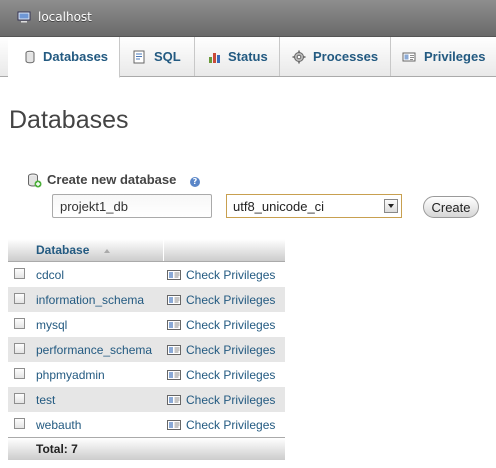 The height and width of the screenshot is (468, 496). I want to click on database-name-link: cdcol, so click(50, 275).